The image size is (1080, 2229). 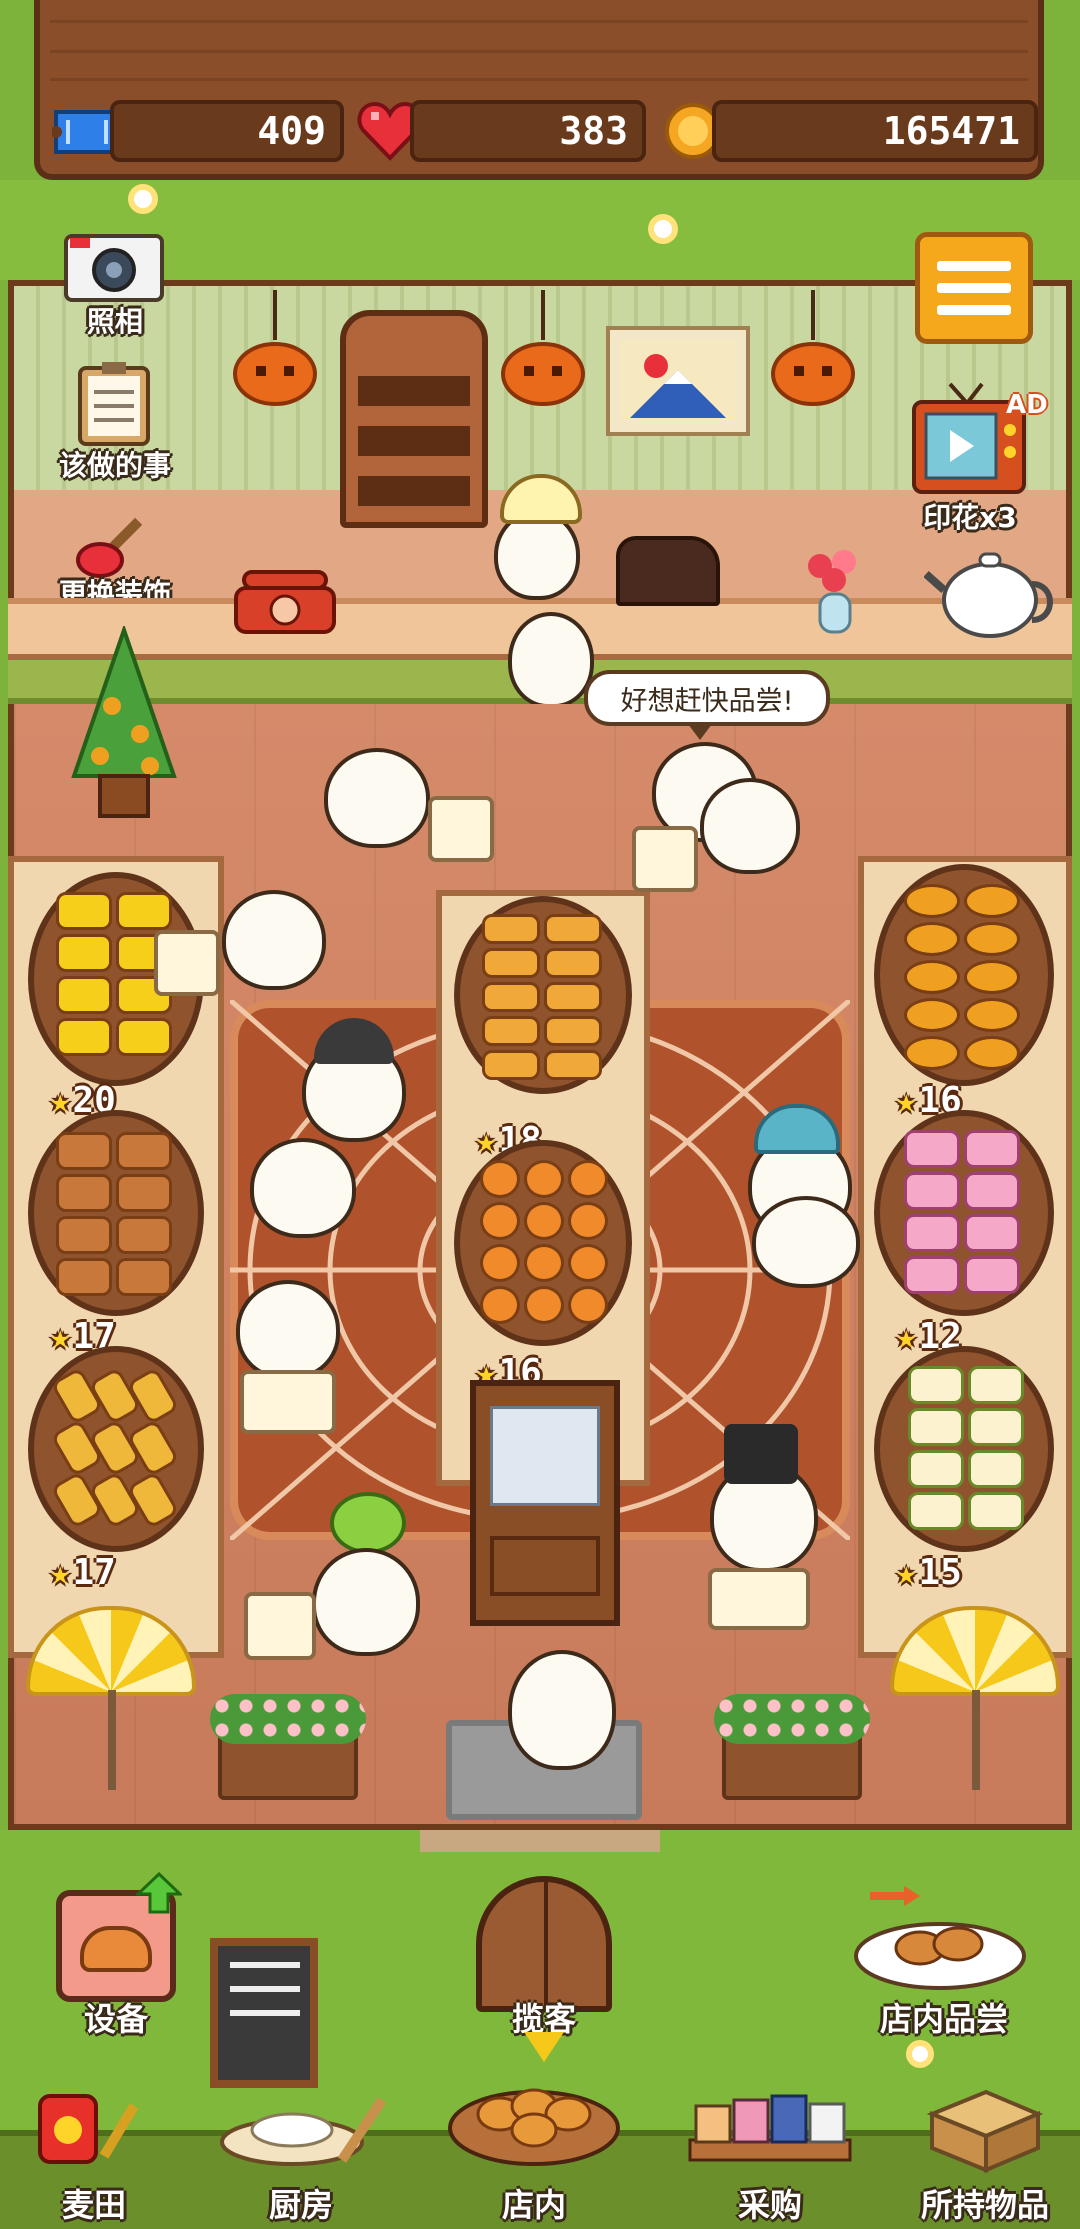 What do you see at coordinates (528, 131) in the screenshot?
I see `heart-count: 383` at bounding box center [528, 131].